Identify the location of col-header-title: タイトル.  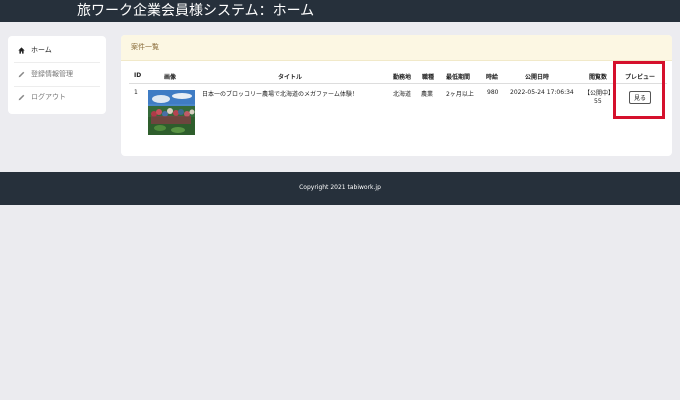
(290, 77).